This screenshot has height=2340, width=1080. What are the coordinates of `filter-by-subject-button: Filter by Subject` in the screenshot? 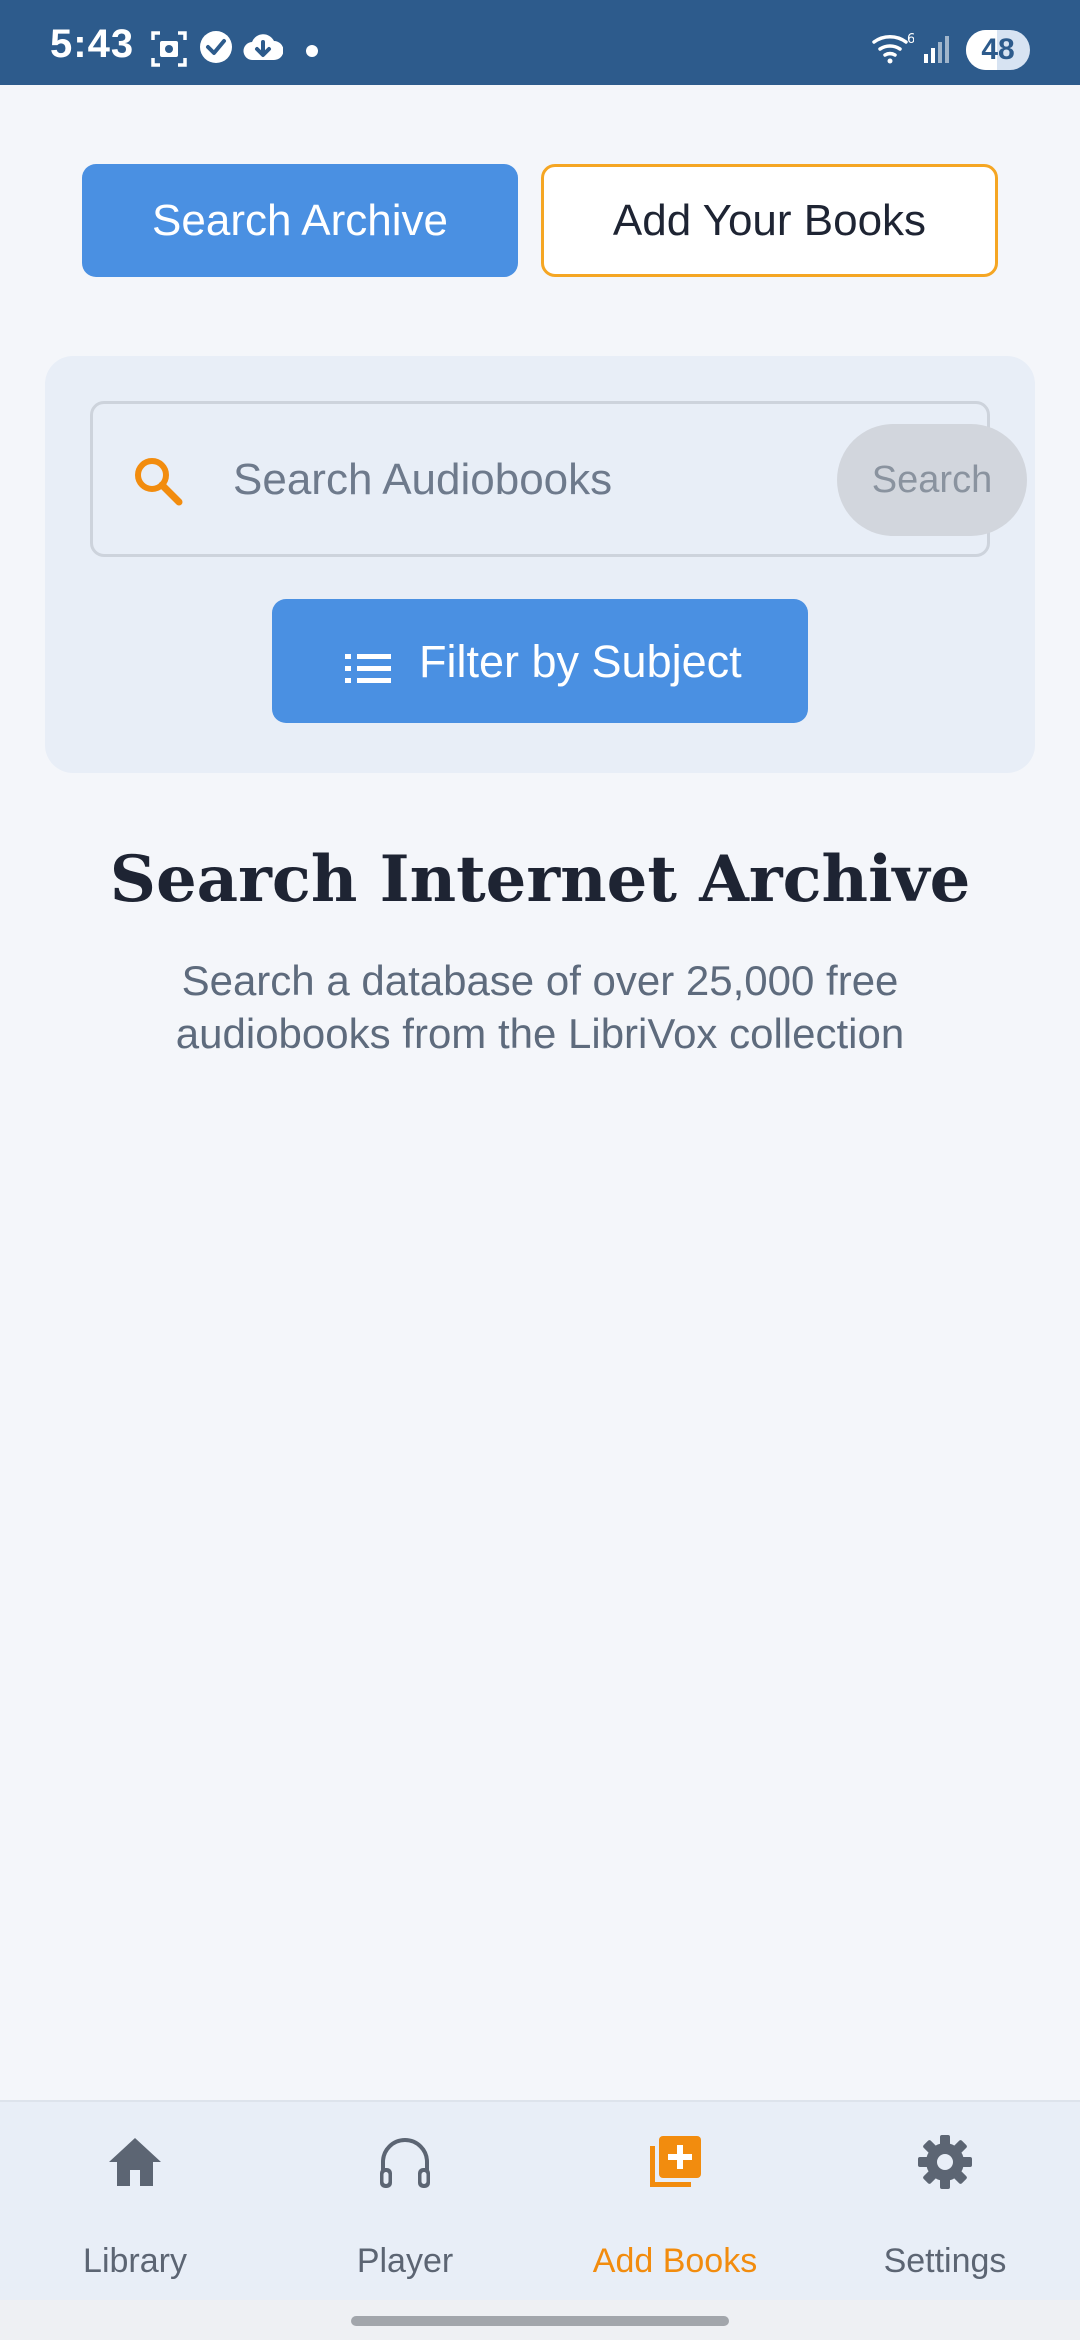 It's located at (540, 661).